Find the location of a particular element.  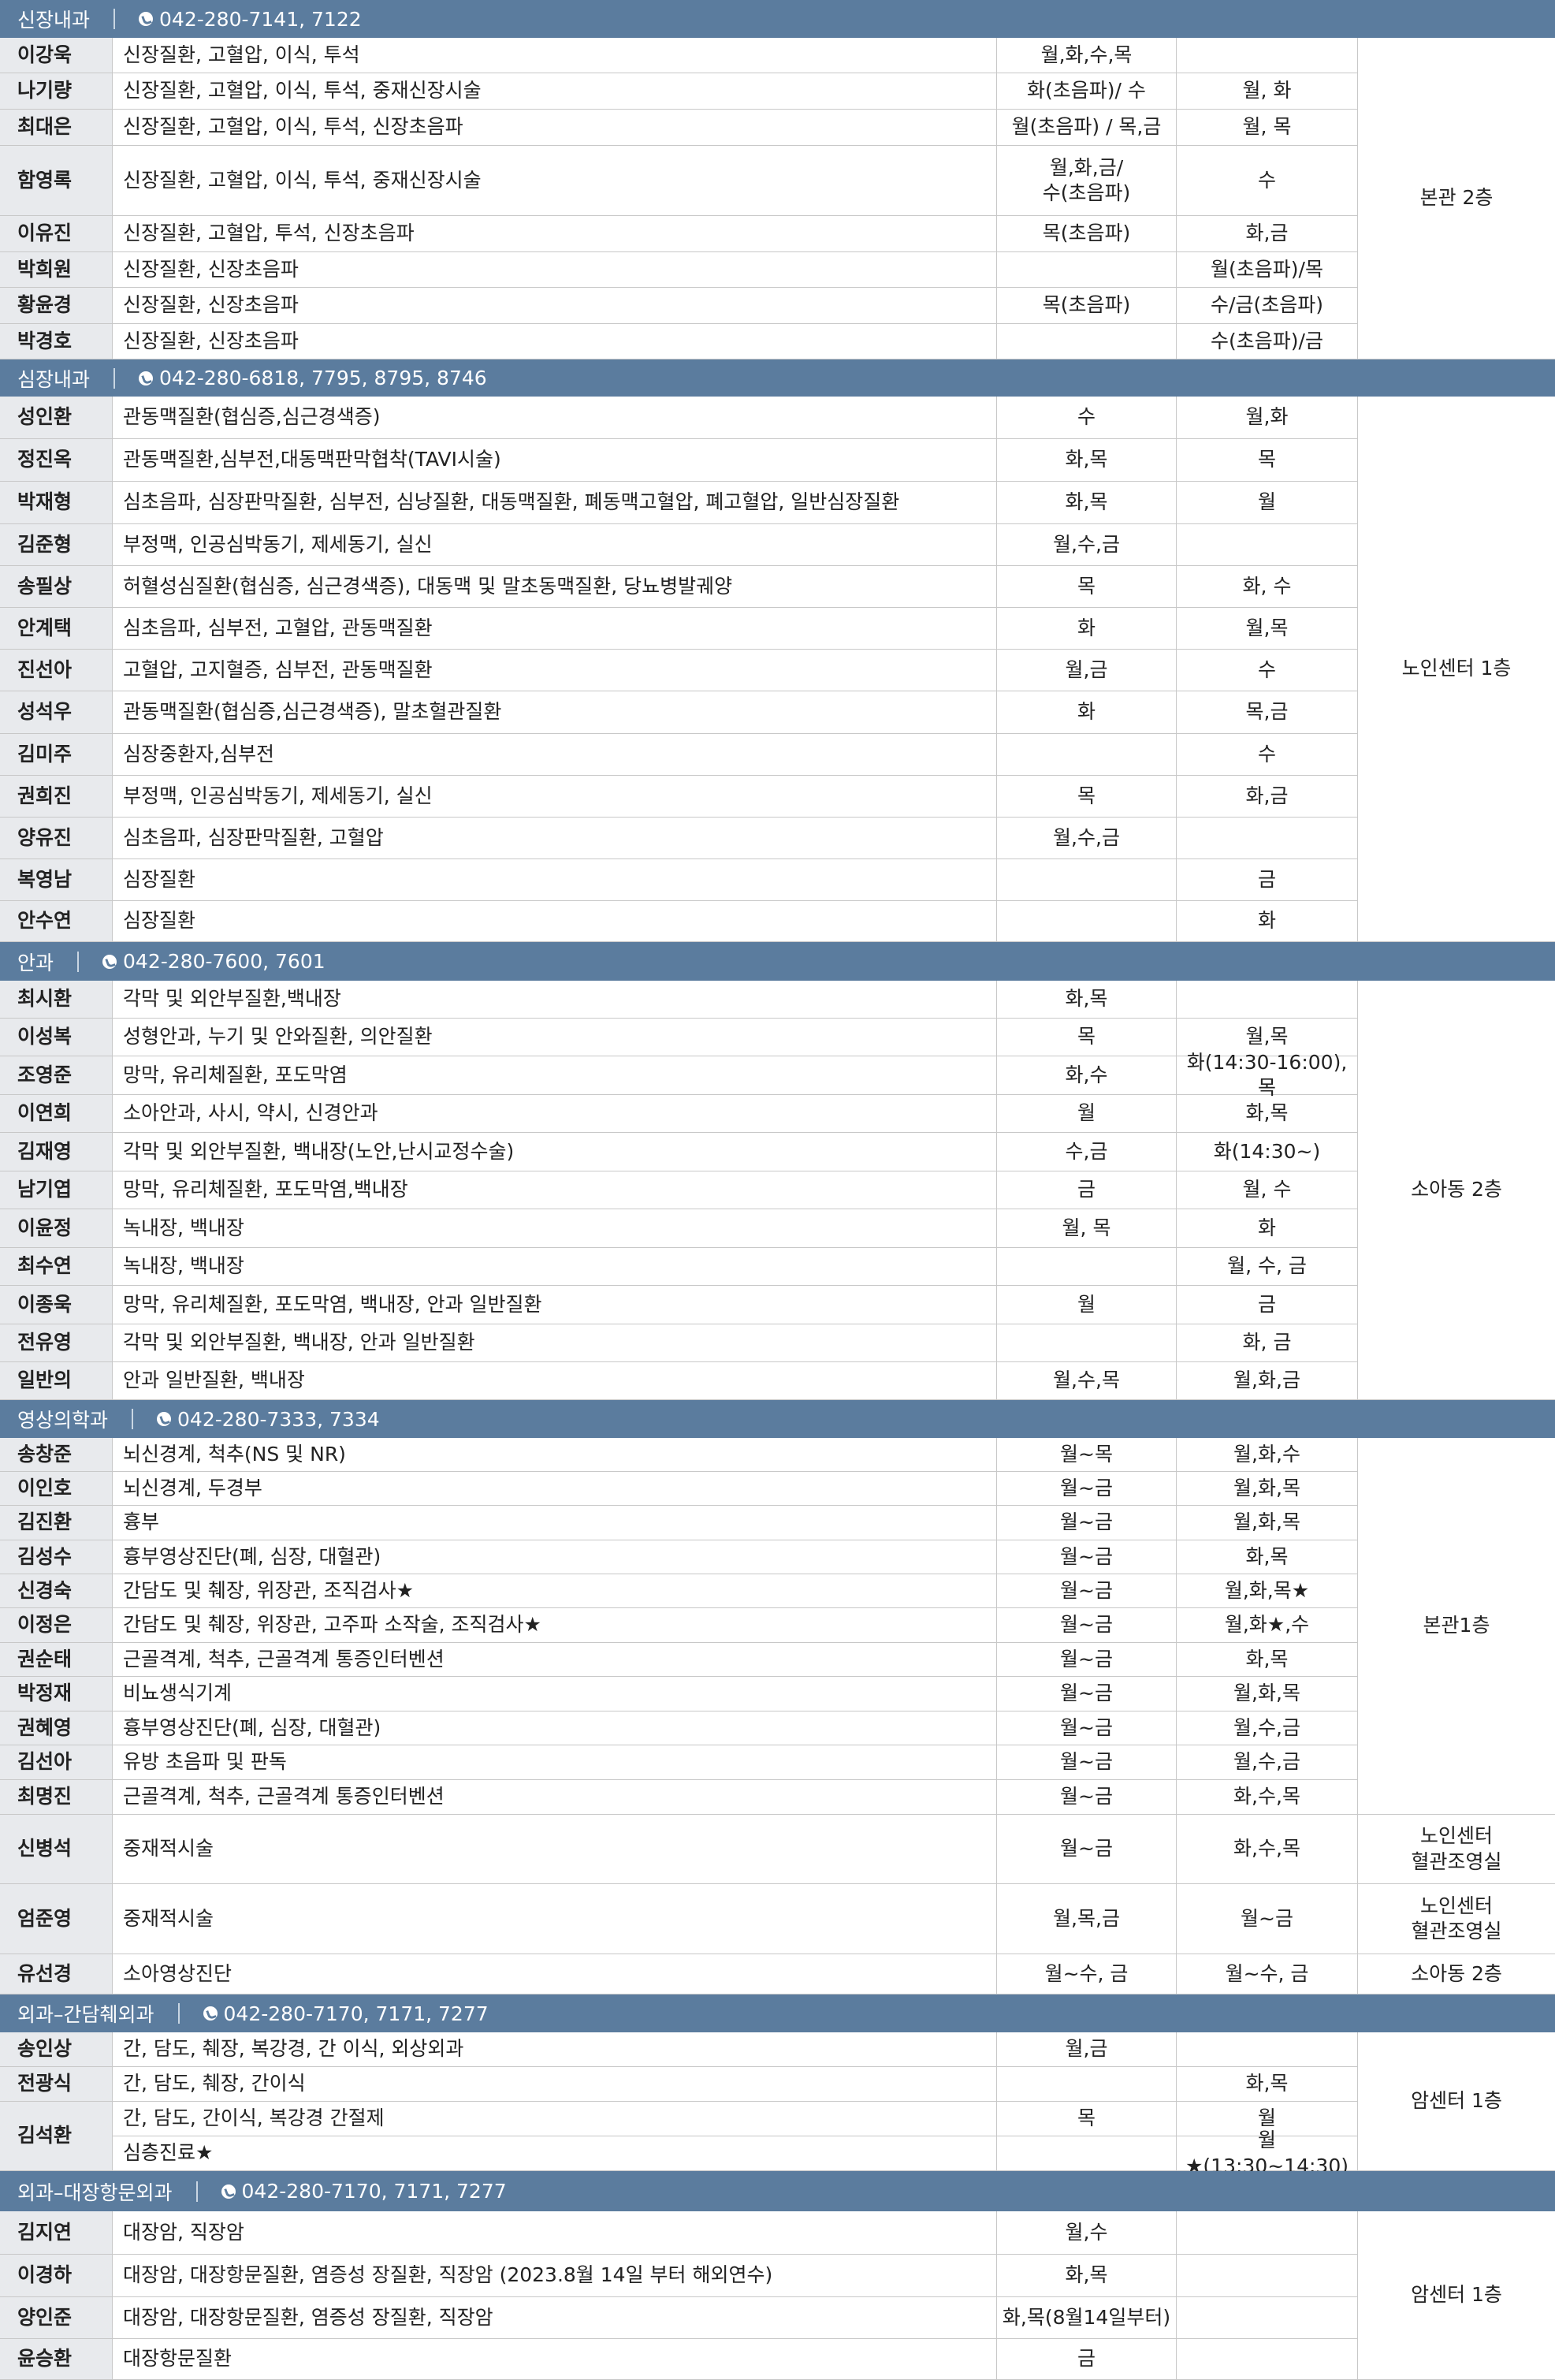

doctor-name: 이종욱 is located at coordinates (57, 1305).